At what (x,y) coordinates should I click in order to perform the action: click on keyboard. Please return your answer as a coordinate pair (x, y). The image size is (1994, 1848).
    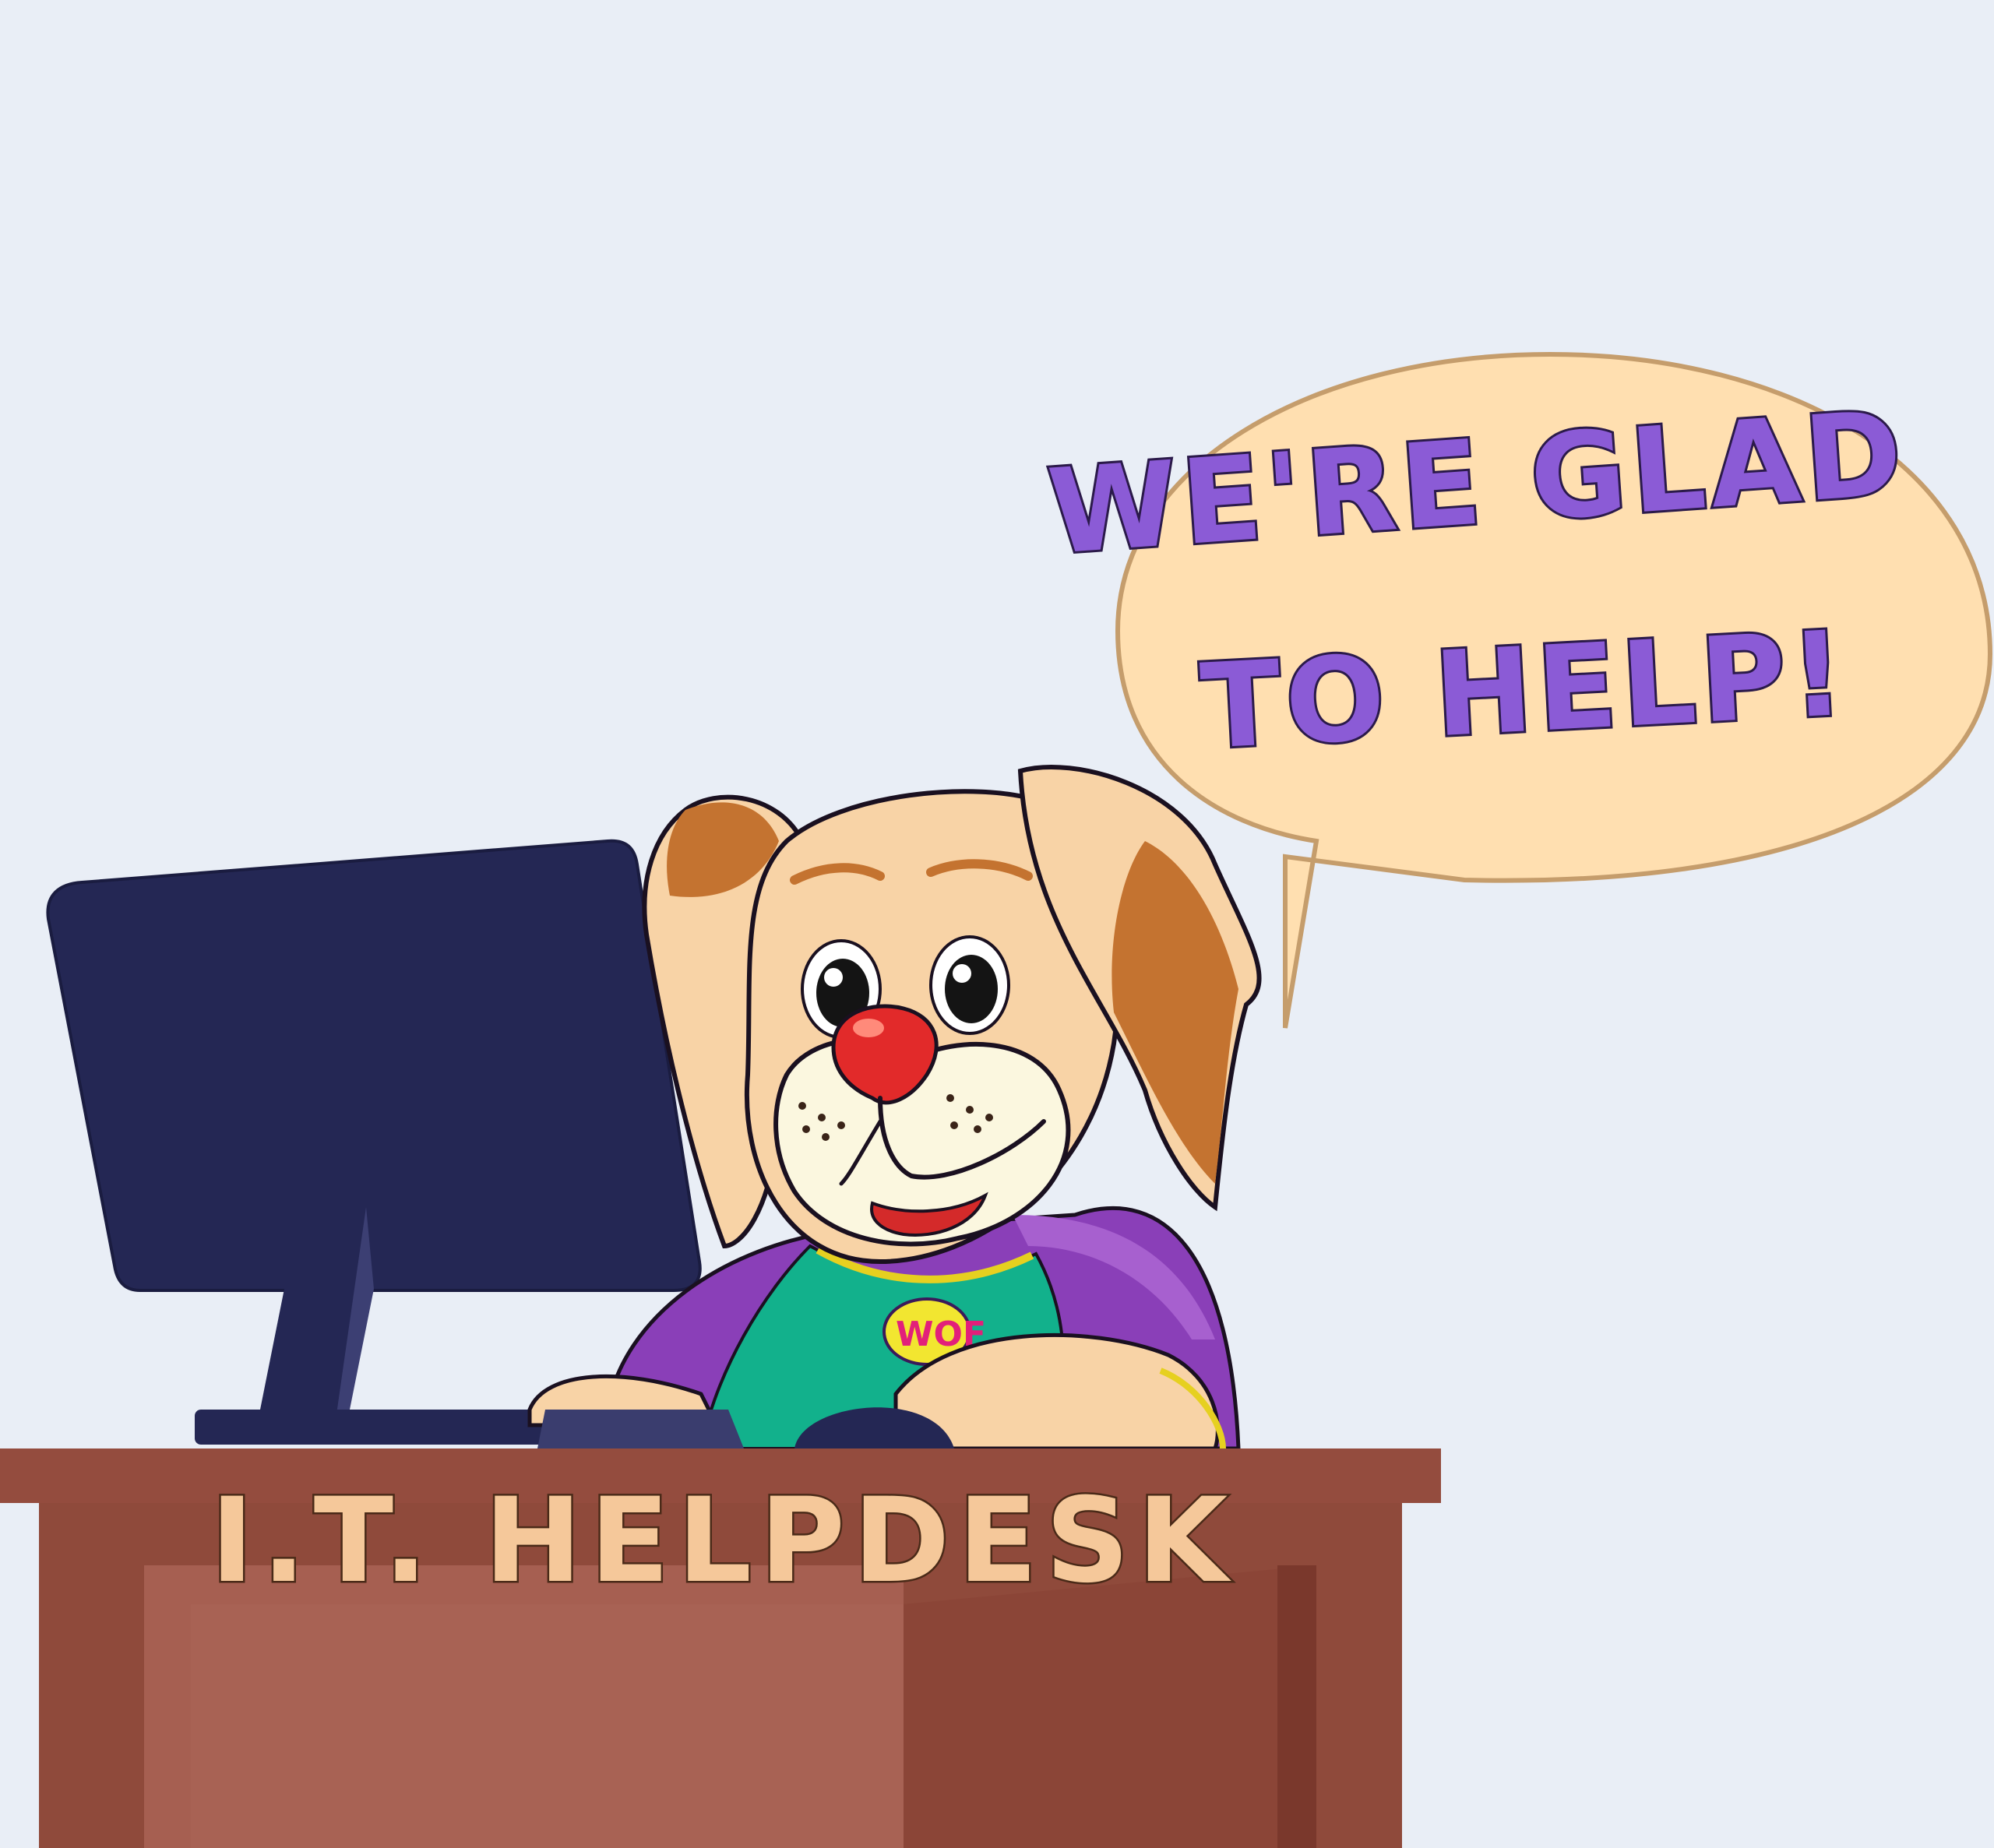
    Looking at the image, I should click on (640, 1429).